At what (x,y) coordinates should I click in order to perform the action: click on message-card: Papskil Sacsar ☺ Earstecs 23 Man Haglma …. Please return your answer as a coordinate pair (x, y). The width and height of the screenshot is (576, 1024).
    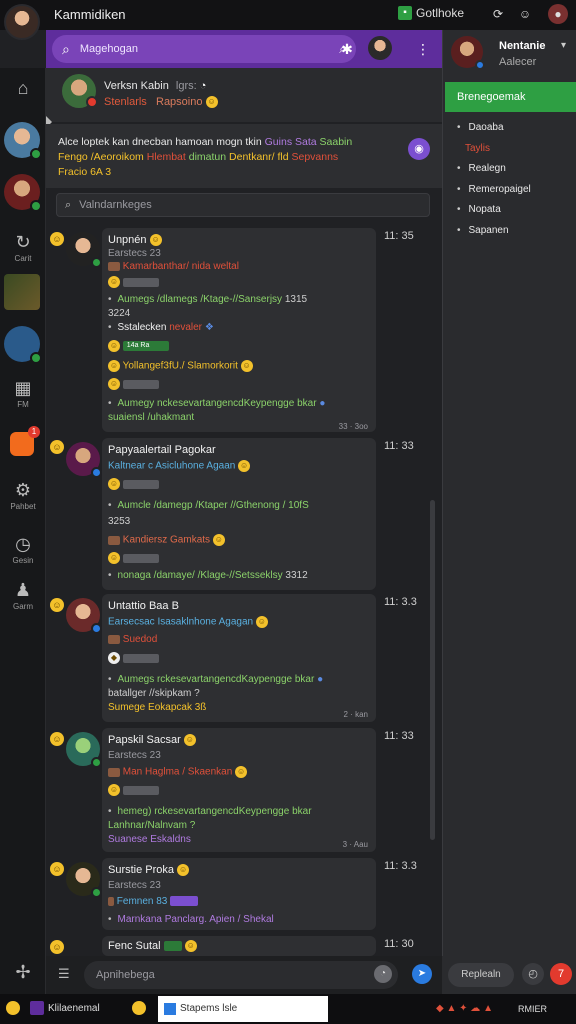
    Looking at the image, I should click on (221, 790).